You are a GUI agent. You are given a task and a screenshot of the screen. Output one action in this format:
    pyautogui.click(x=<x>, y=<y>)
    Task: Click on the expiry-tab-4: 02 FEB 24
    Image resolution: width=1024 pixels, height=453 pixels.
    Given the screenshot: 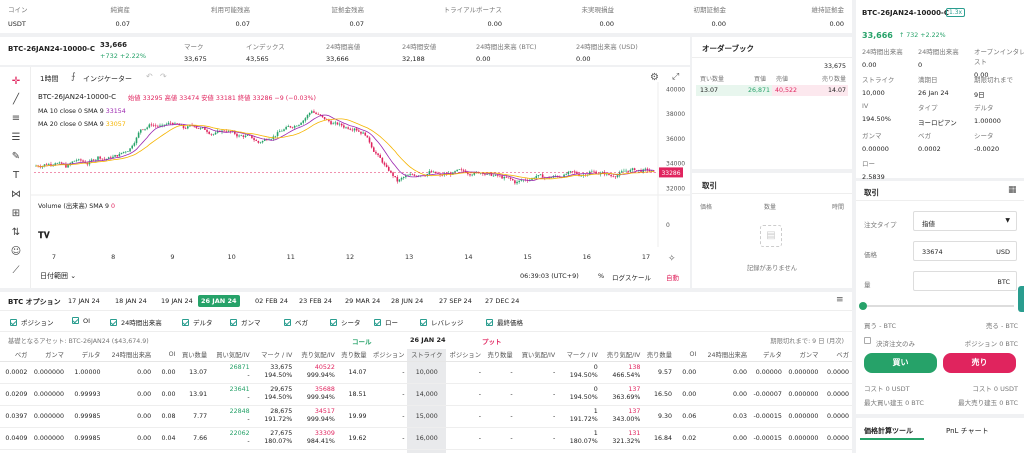 What is the action you would take?
    pyautogui.click(x=271, y=301)
    